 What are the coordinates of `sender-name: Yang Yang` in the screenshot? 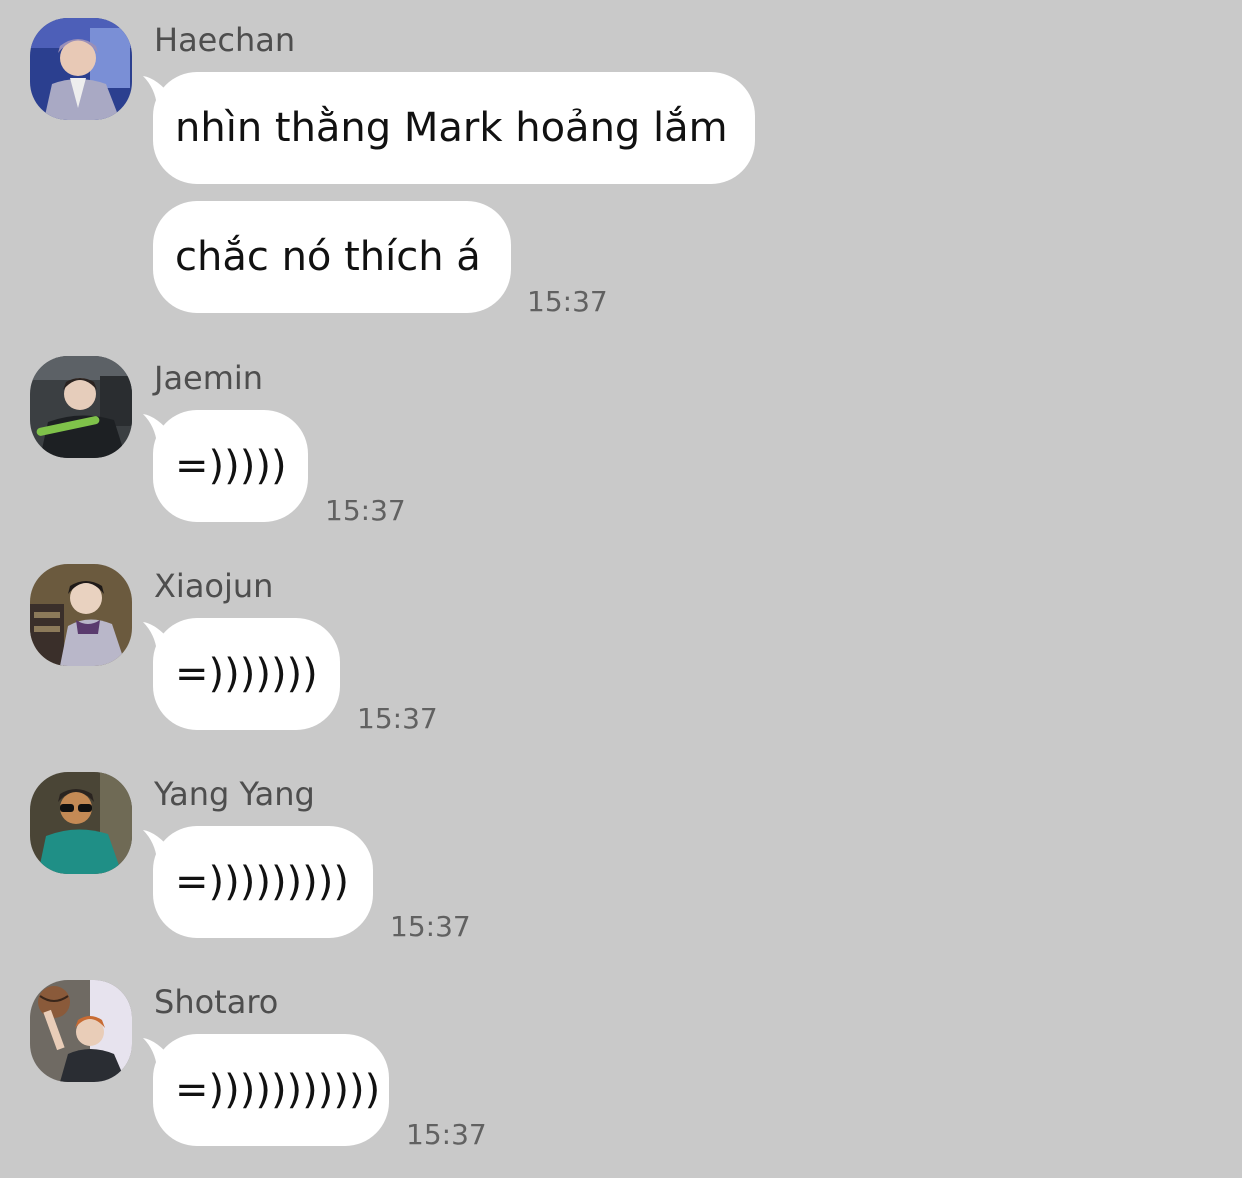 It's located at (234, 794).